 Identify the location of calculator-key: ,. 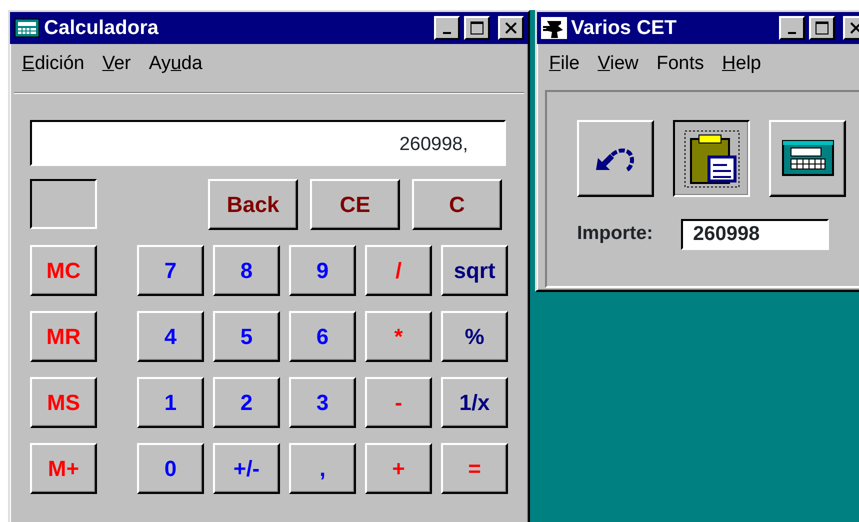
(322, 468).